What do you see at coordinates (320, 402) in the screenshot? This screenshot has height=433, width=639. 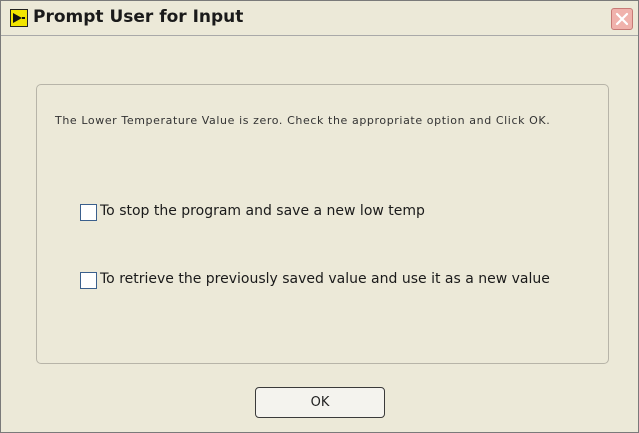 I see `ok-button: OK` at bounding box center [320, 402].